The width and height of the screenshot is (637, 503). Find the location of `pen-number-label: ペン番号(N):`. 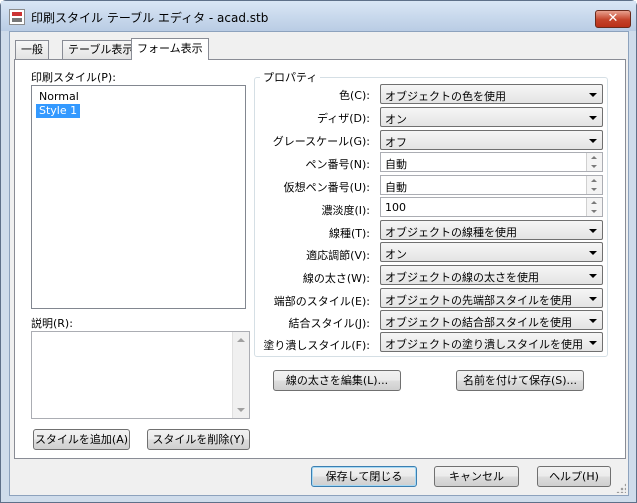

pen-number-label: ペン番号(N): is located at coordinates (337, 164).